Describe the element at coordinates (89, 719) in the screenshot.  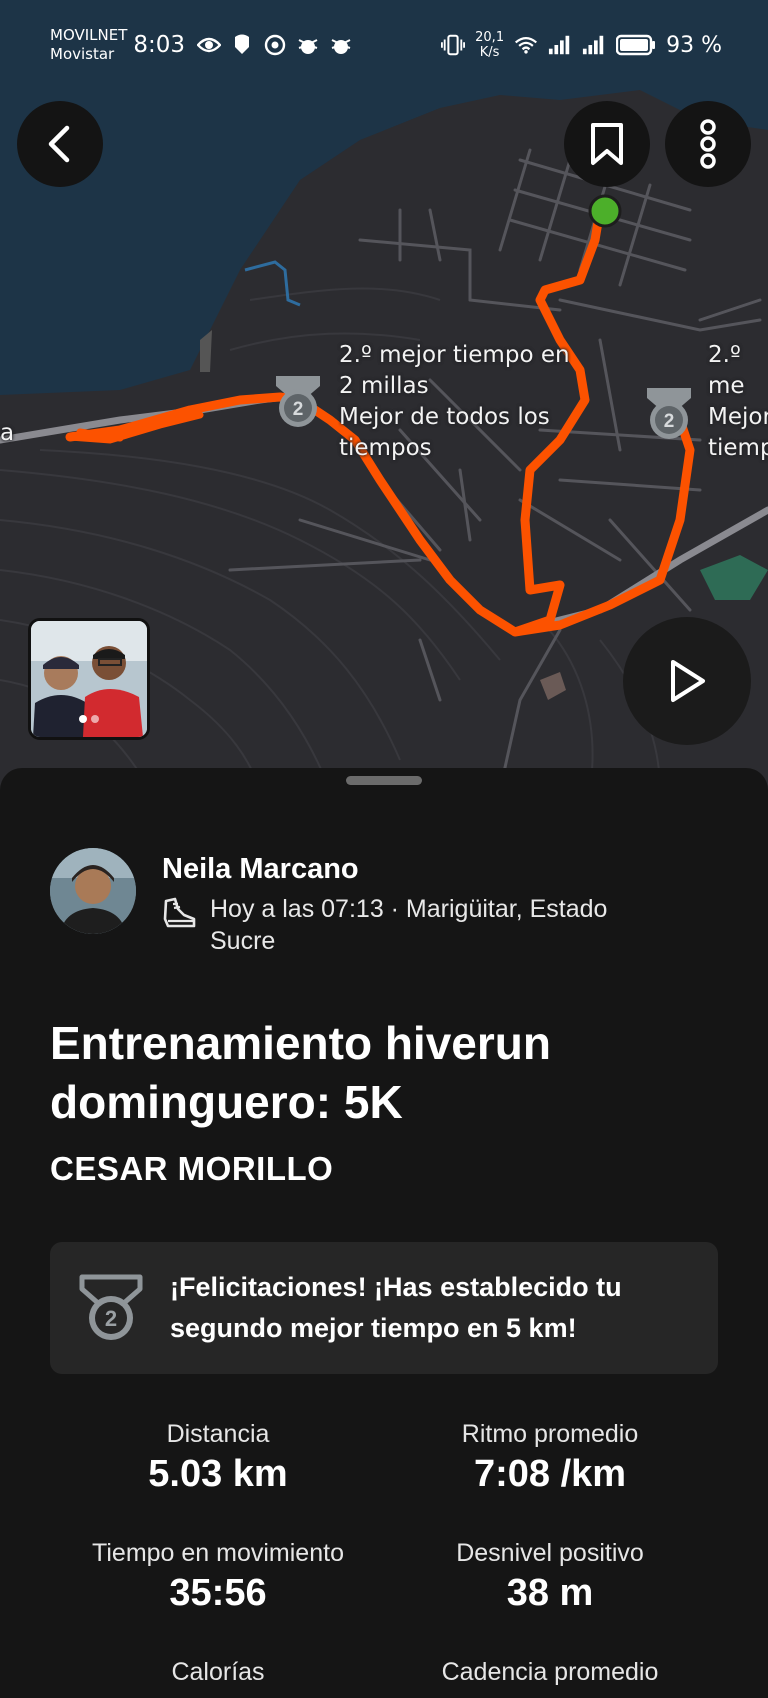
I see `photo-pager` at that location.